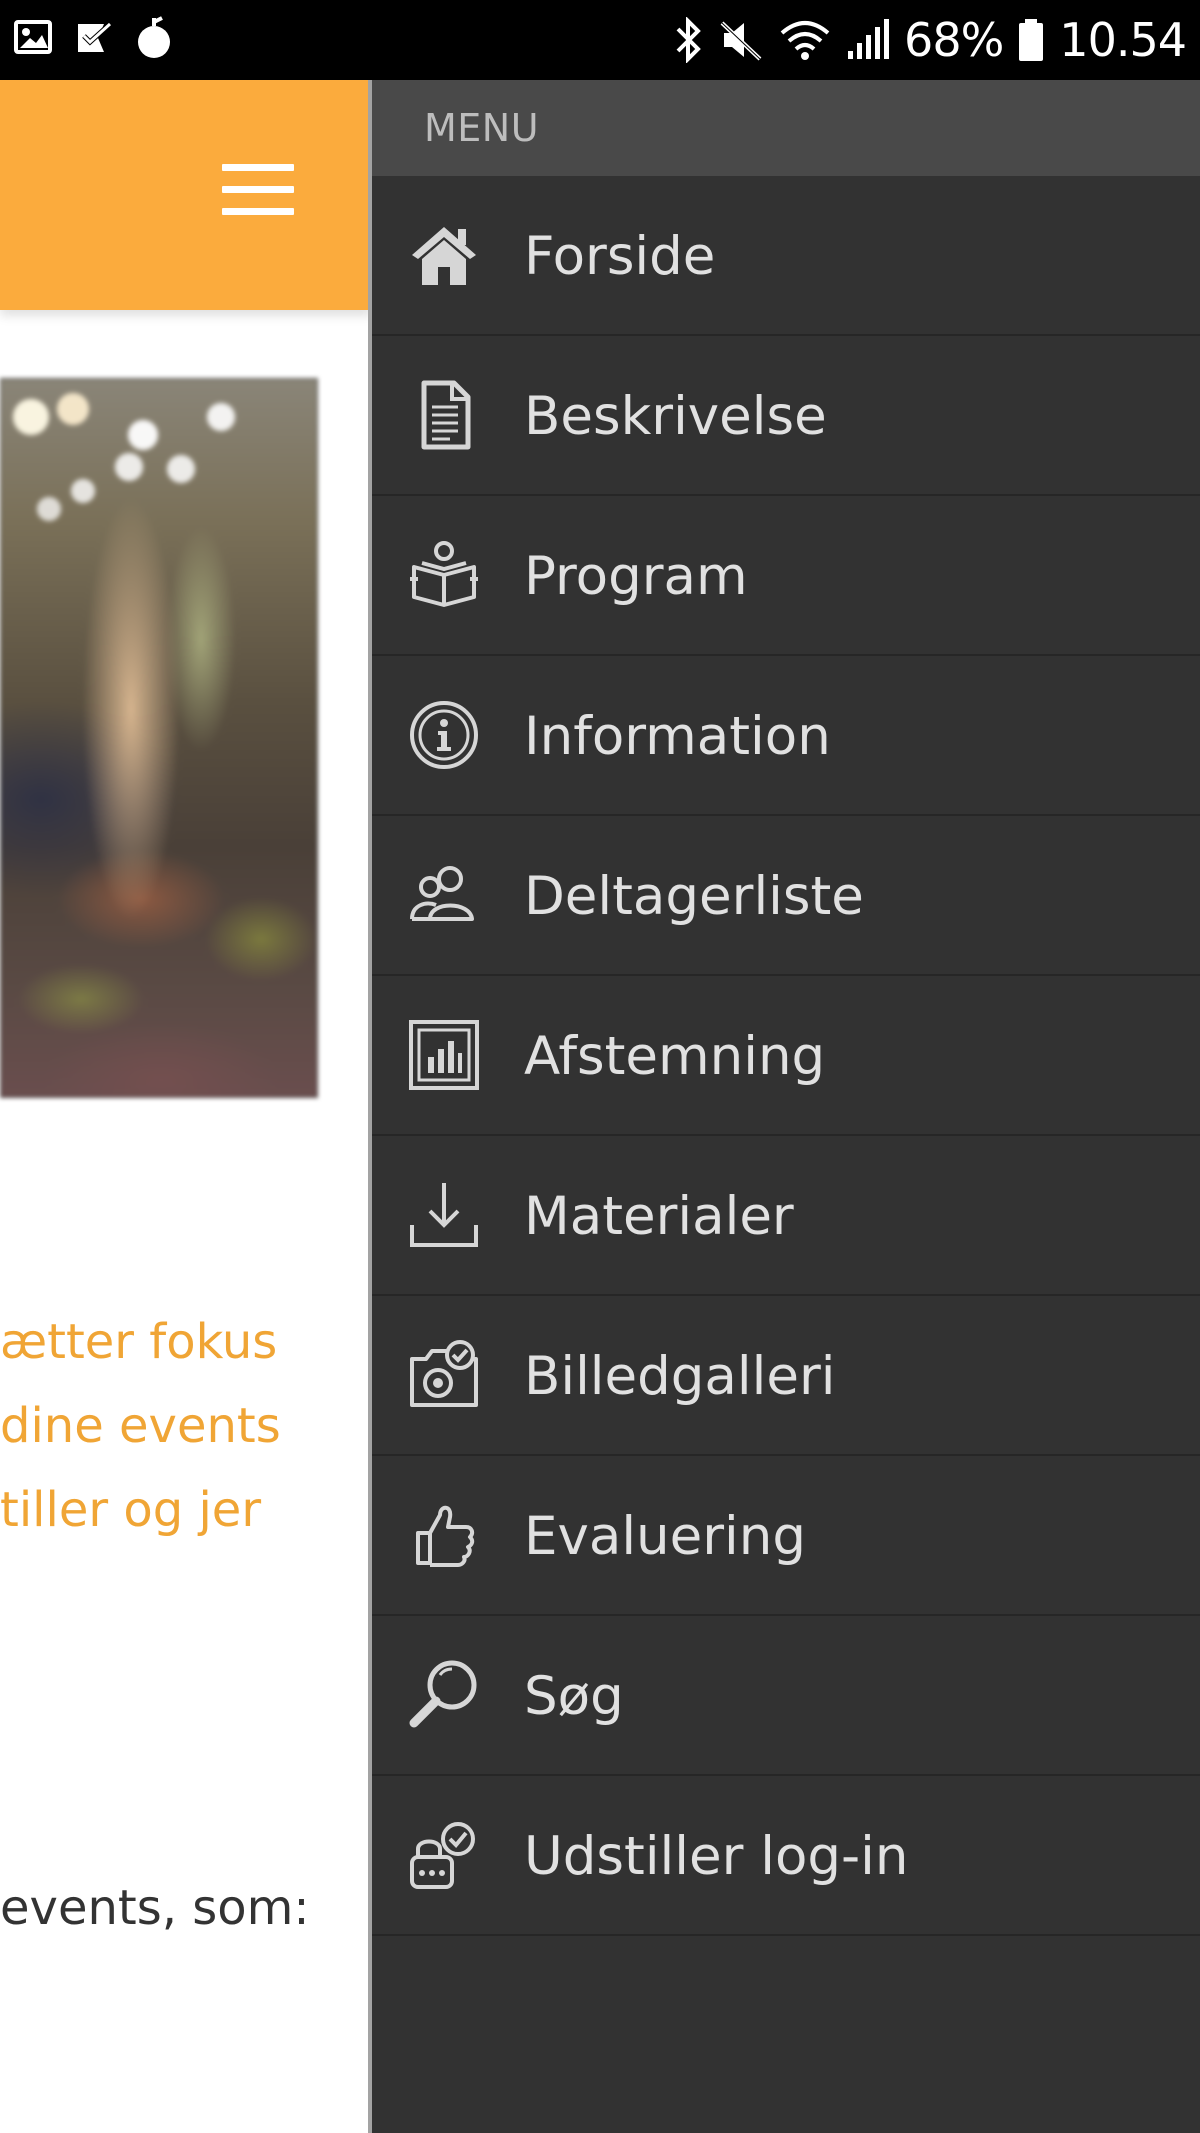 The height and width of the screenshot is (2133, 1200). Describe the element at coordinates (442, 893) in the screenshot. I see `people-icon` at that location.